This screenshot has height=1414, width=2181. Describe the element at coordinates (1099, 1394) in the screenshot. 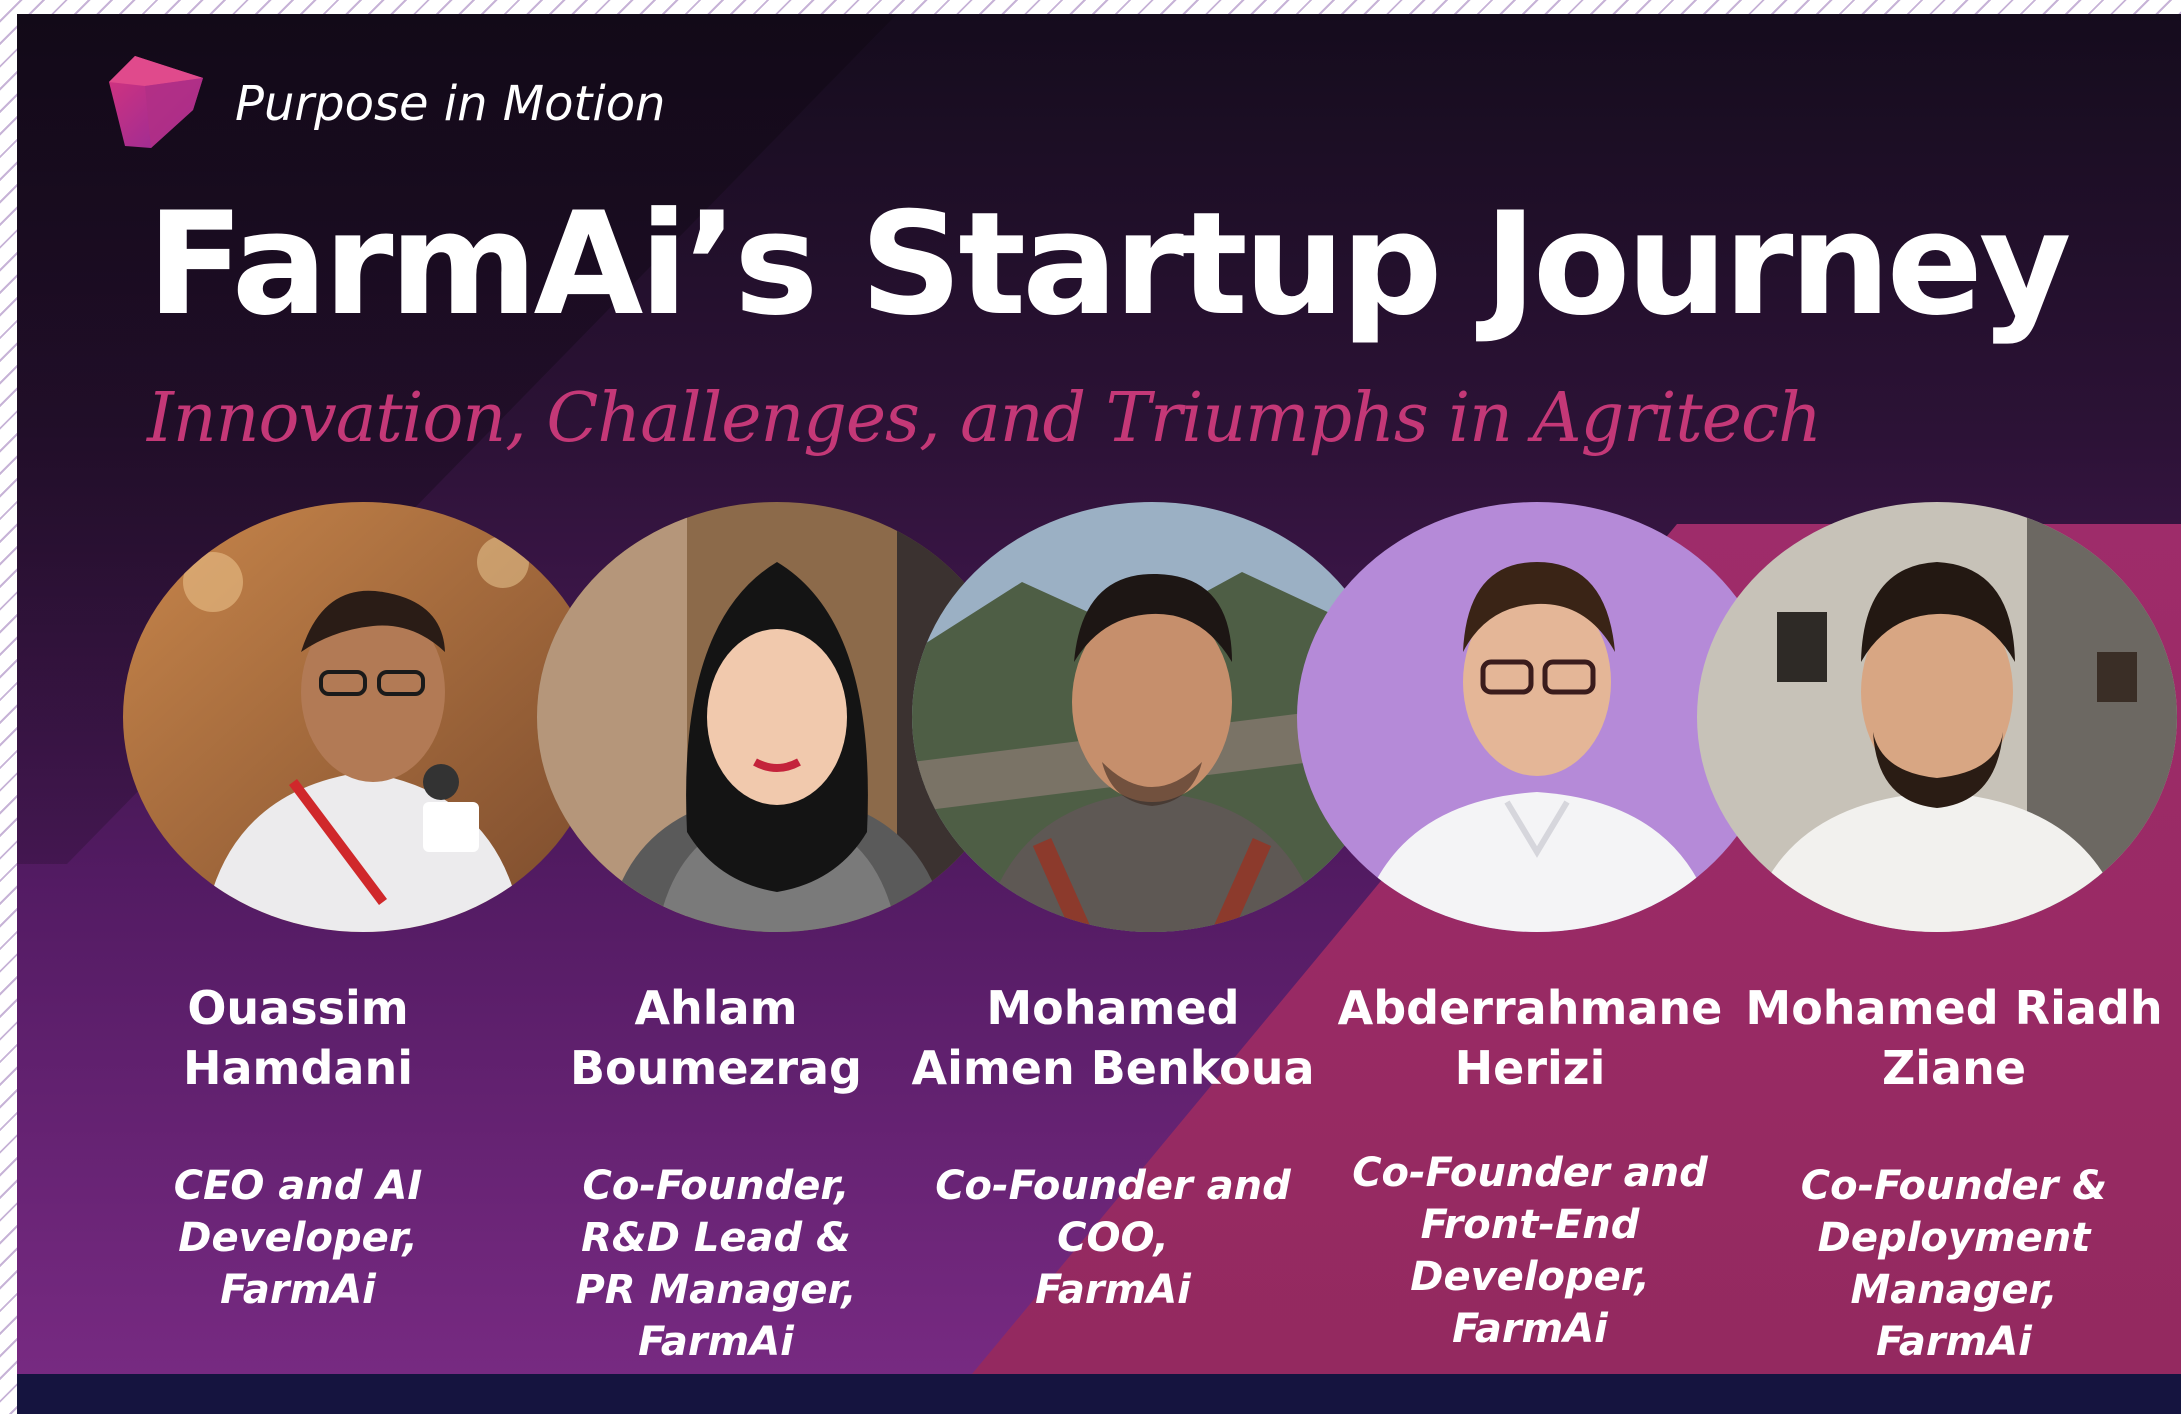

I see `bottom-bar` at that location.